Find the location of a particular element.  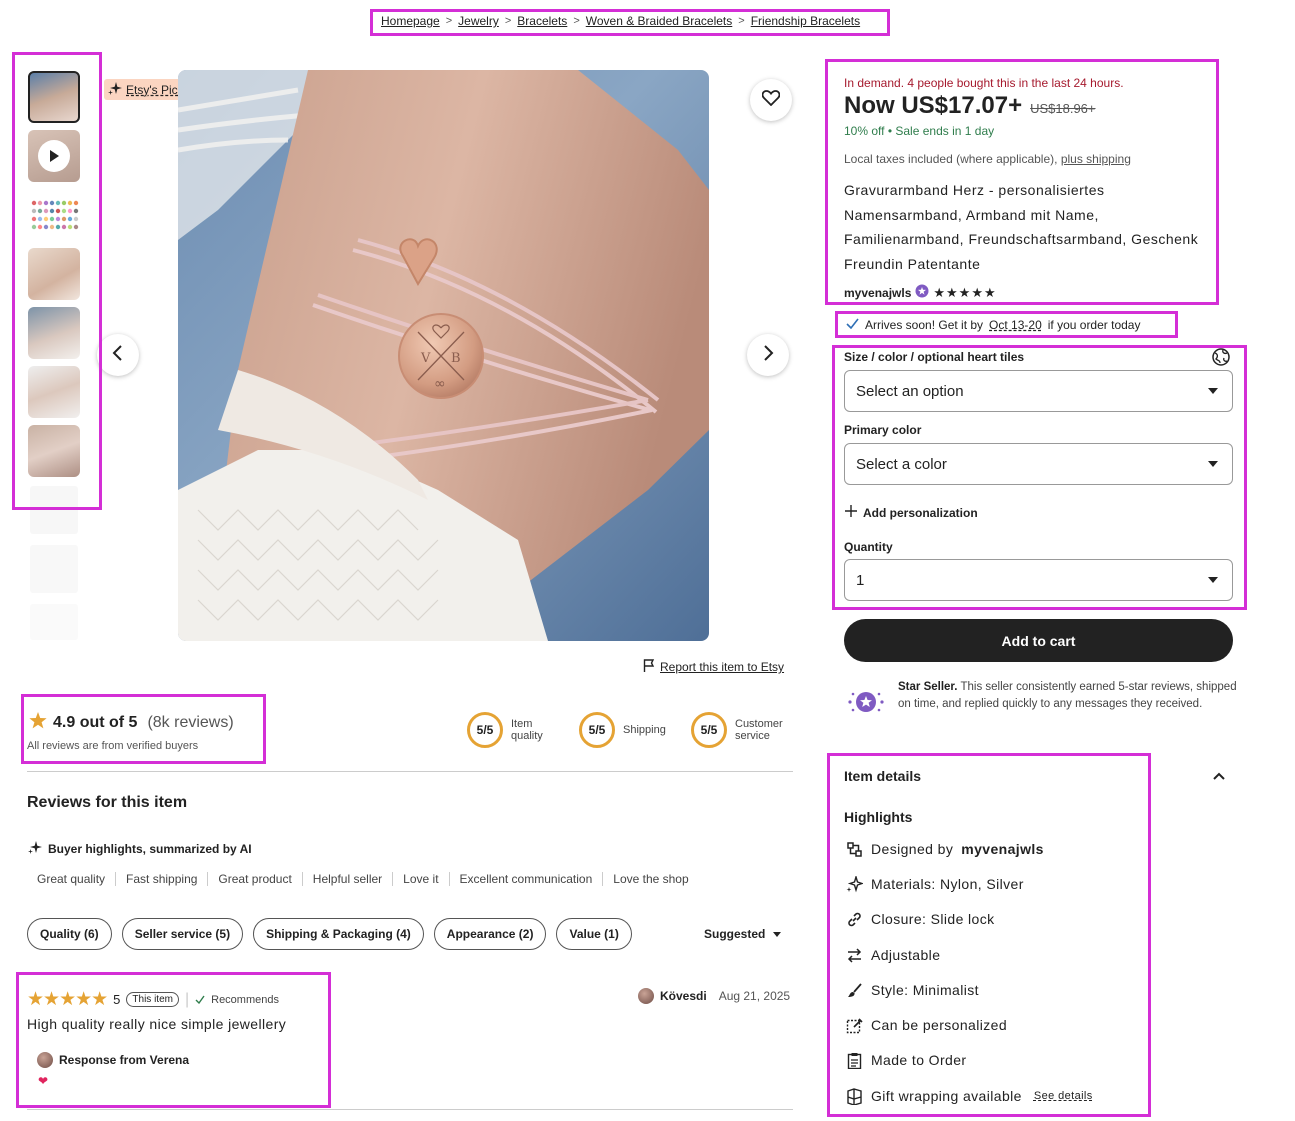

price-row: Now US$17.07+ US$18.96+ is located at coordinates (970, 106).